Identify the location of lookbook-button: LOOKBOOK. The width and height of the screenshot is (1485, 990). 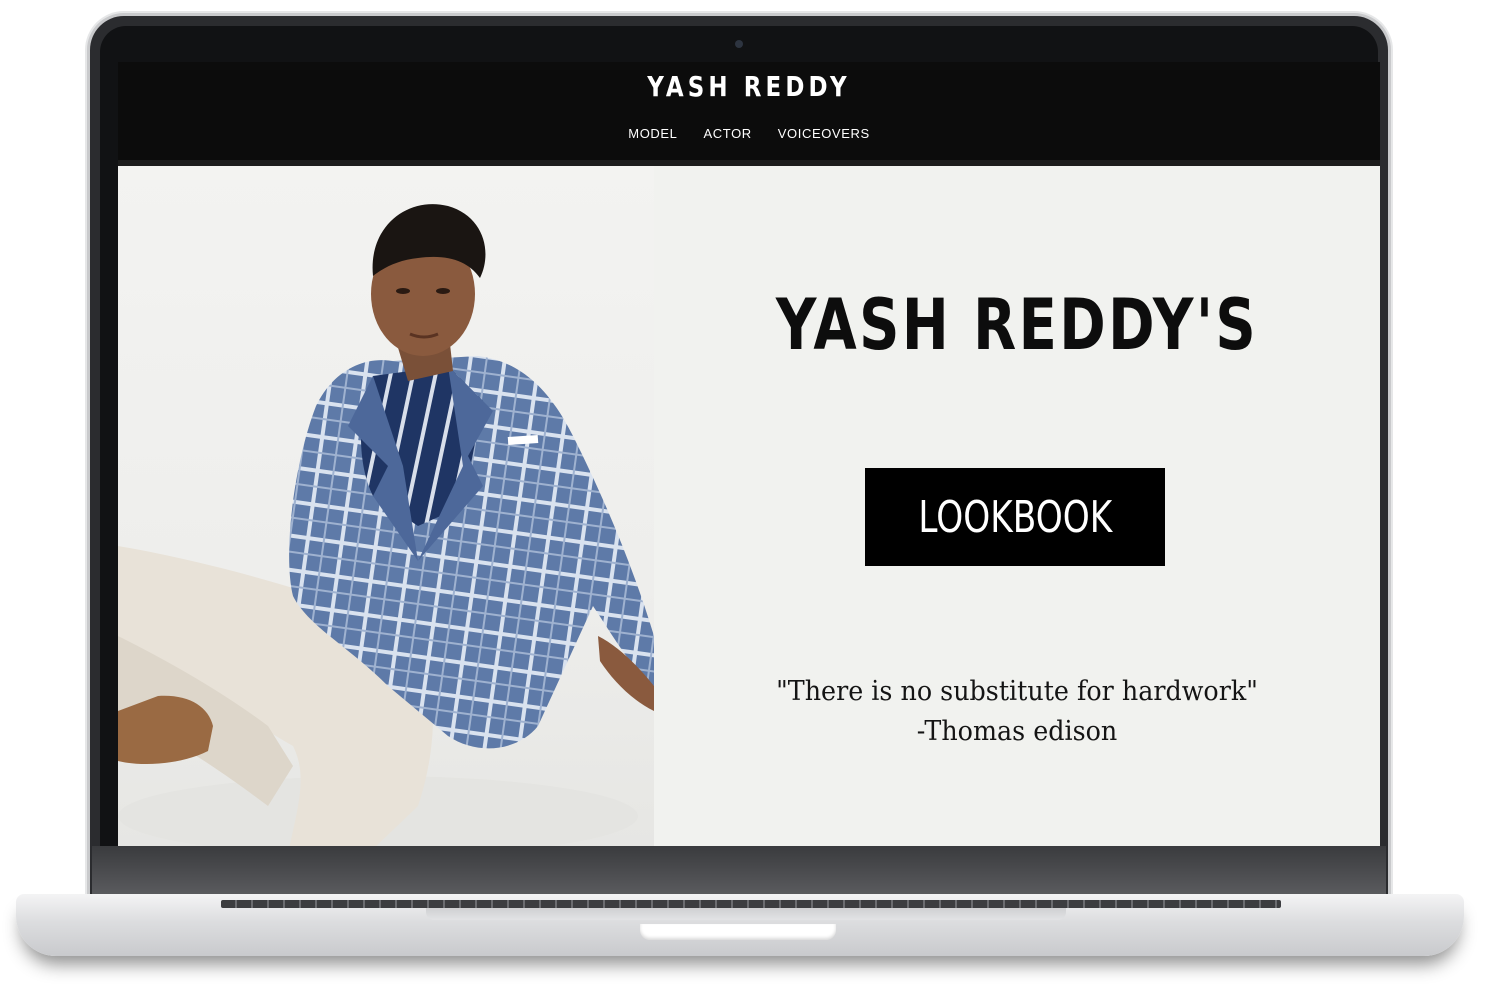
(1015, 517).